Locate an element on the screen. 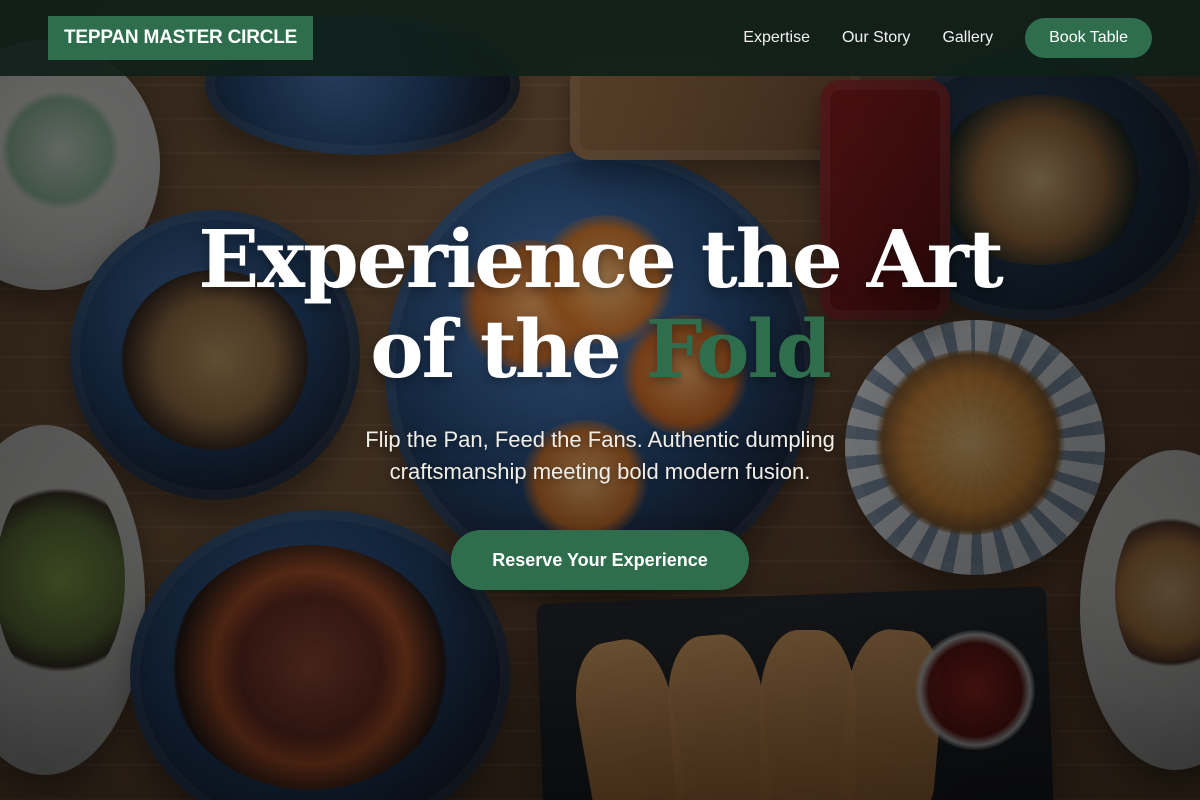  nav-links: Expertise Our Story Gallery Book Table is located at coordinates (947, 38).